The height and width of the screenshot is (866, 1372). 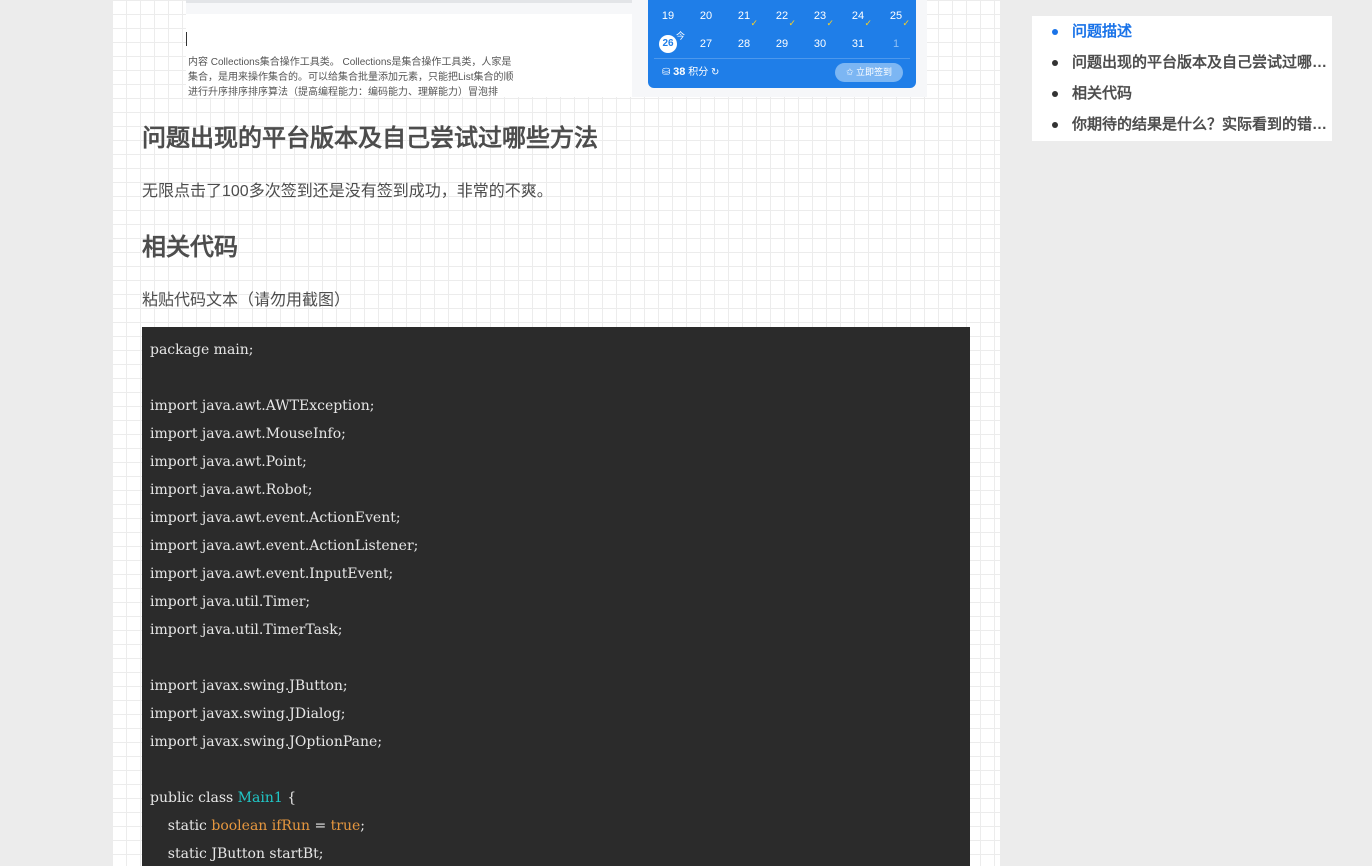 I want to click on points-value: 38, so click(x=679, y=72).